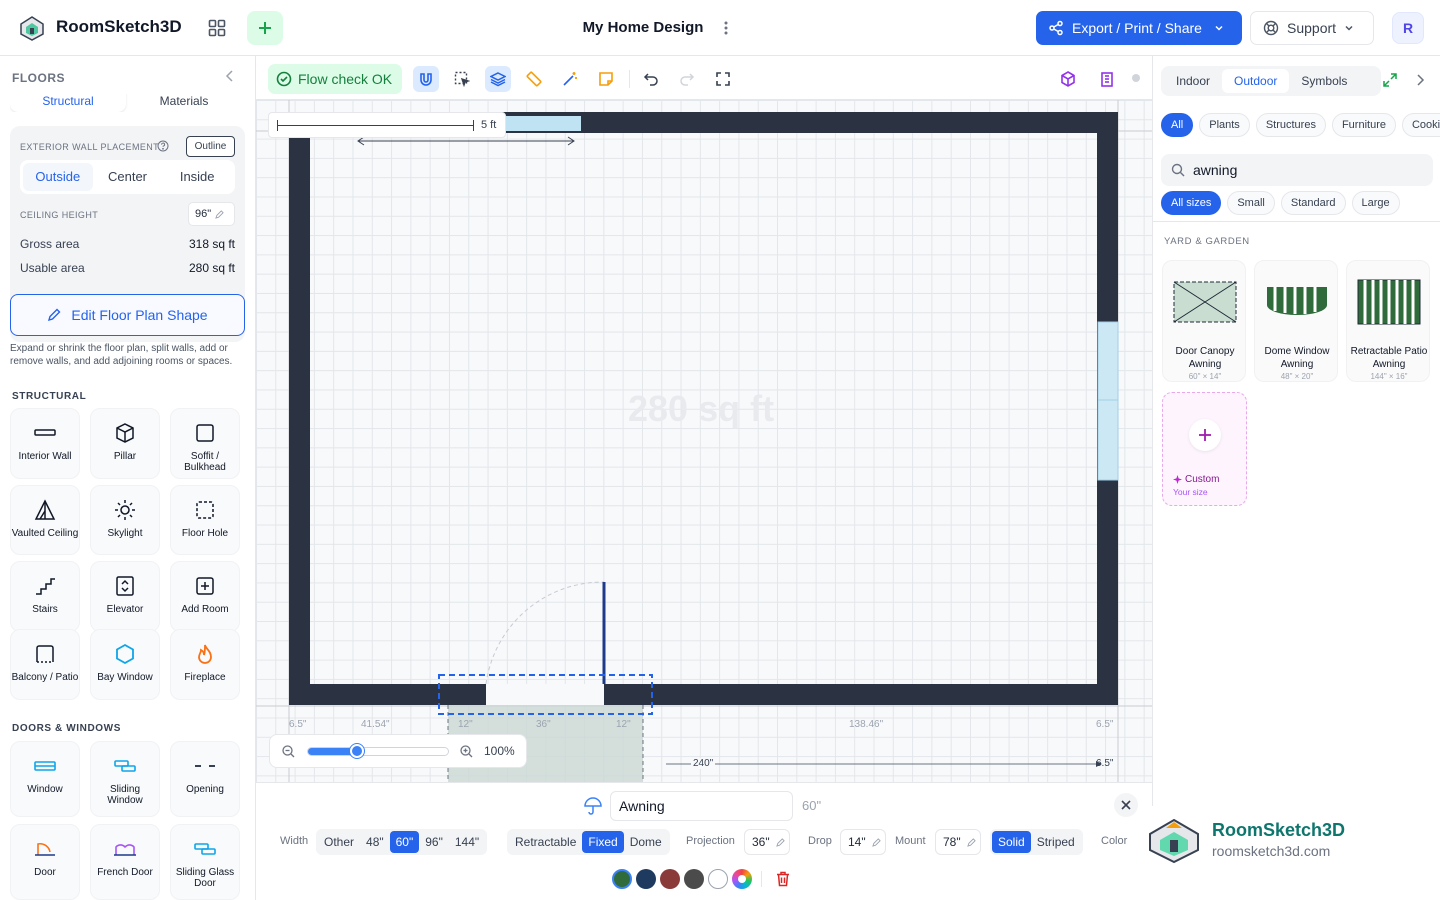 The width and height of the screenshot is (1440, 900). Describe the element at coordinates (1388, 321) in the screenshot. I see `product-retractable-patio-awning: Retractable Patio Awning 144" × 16"` at that location.